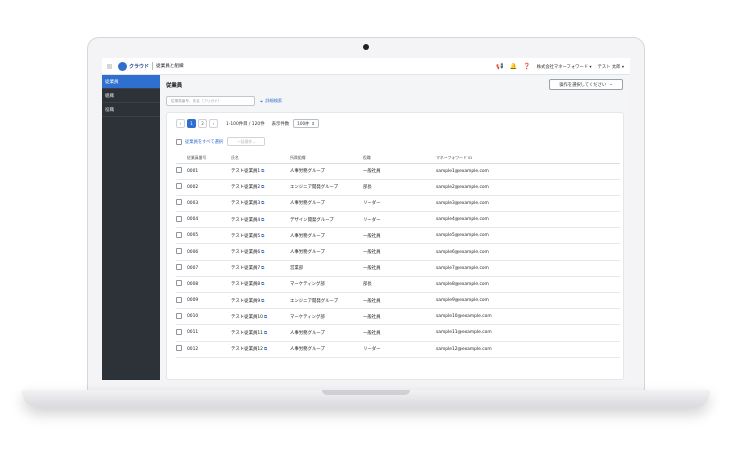  What do you see at coordinates (326, 158) in the screenshot?
I see `header-organization: 所属組織` at bounding box center [326, 158].